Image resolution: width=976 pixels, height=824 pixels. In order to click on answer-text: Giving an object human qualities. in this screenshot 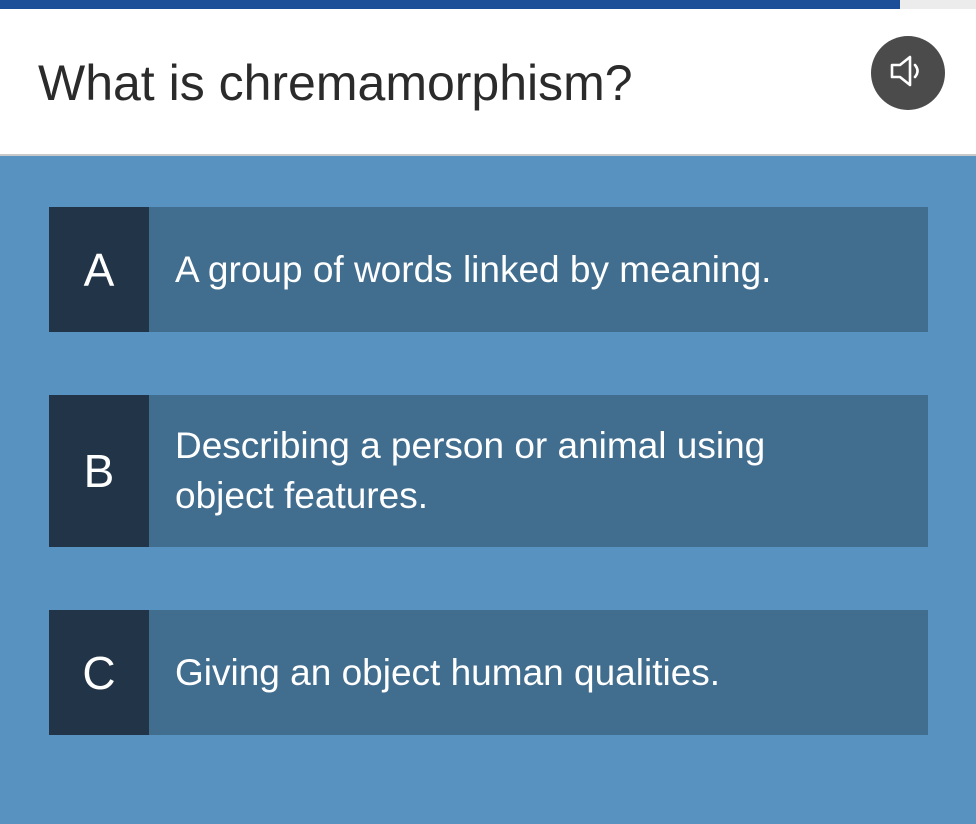, I will do `click(448, 672)`.